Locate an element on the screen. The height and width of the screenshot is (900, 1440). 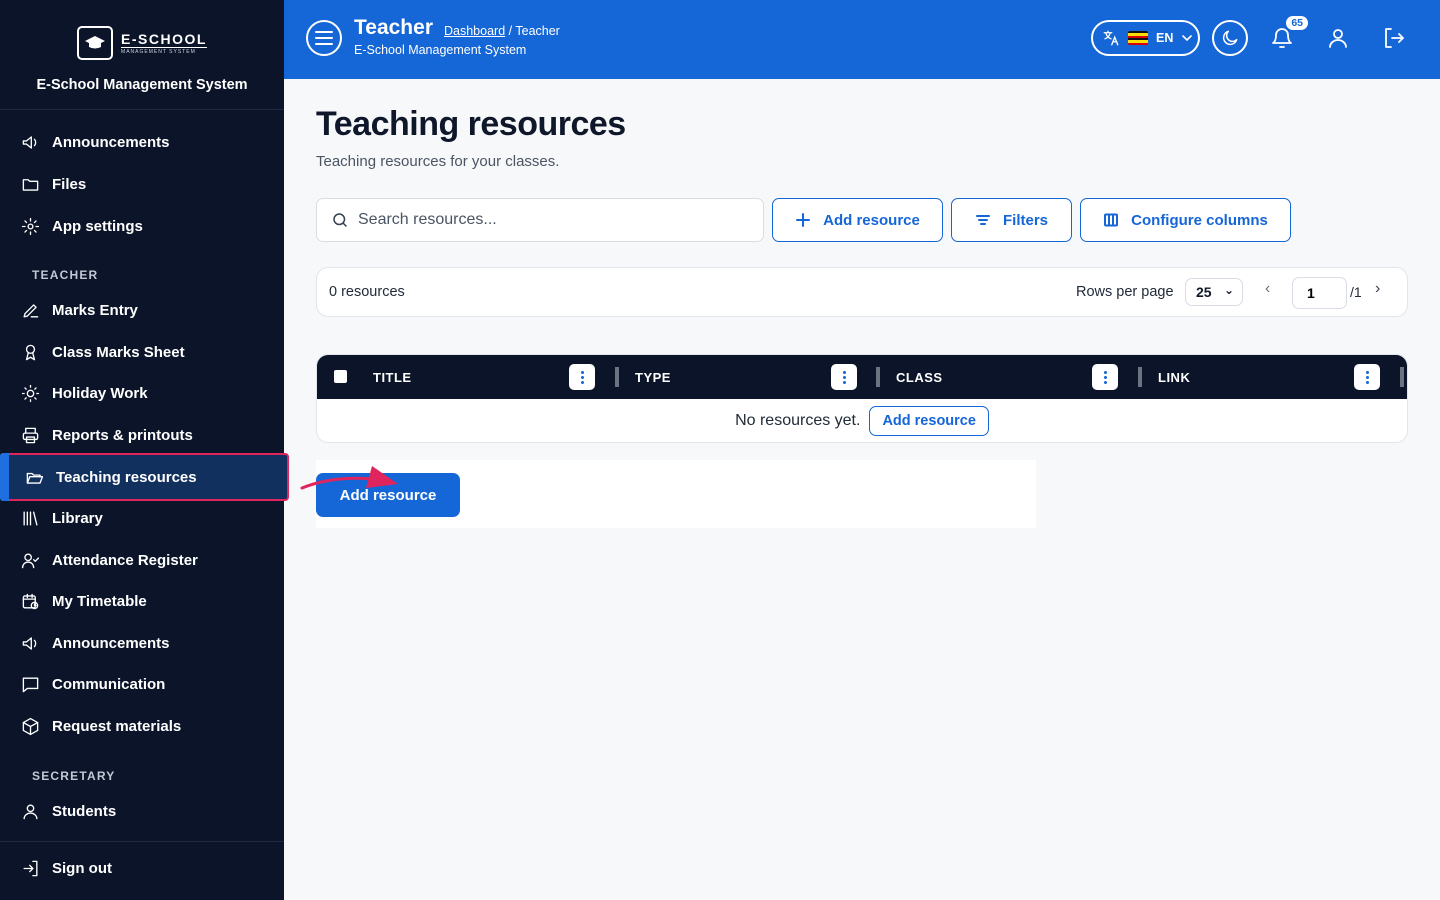
sidebar-item-app-settings: App settings is located at coordinates (142, 226).